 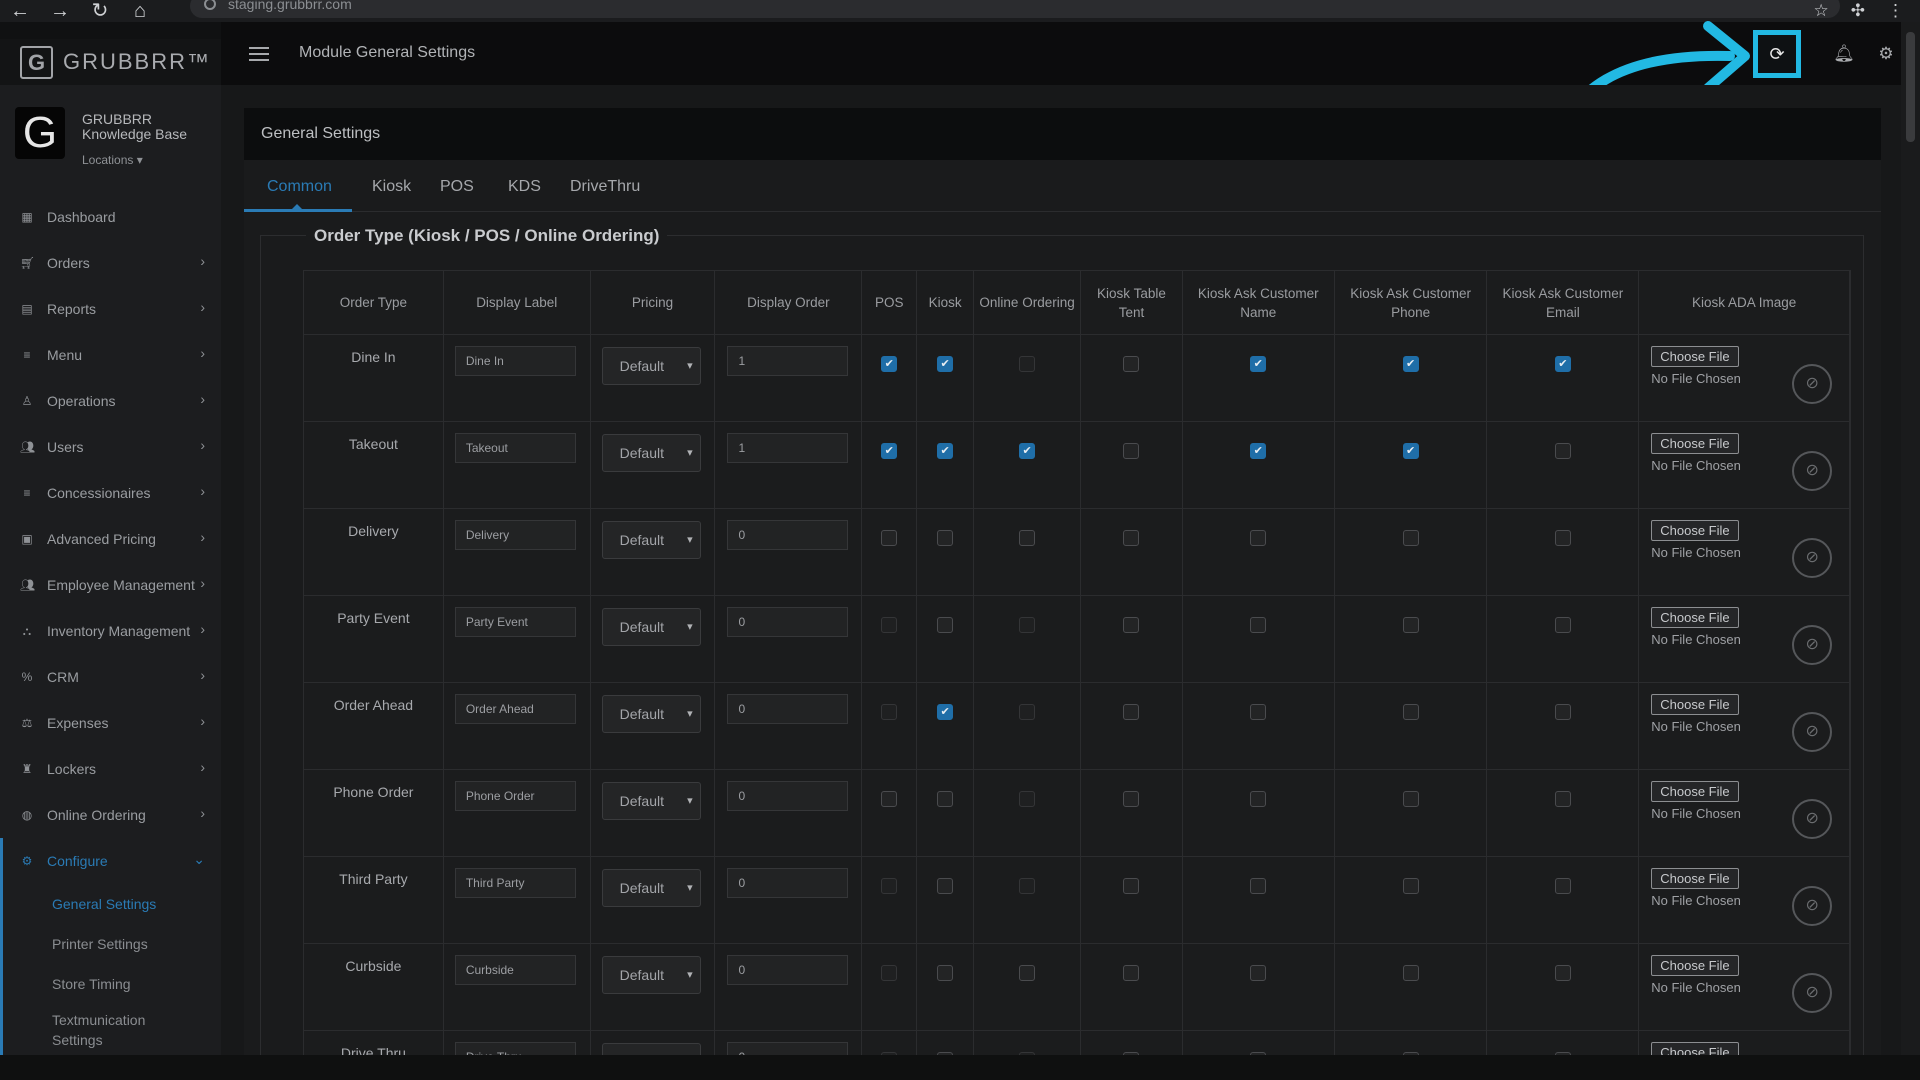 What do you see at coordinates (1895, 11) in the screenshot?
I see `browser-menu-icon: ⋮` at bounding box center [1895, 11].